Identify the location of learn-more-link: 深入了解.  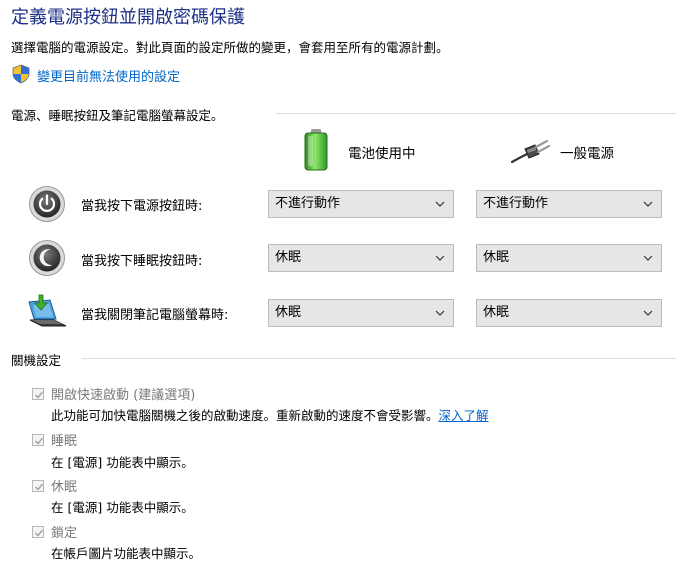
(464, 415).